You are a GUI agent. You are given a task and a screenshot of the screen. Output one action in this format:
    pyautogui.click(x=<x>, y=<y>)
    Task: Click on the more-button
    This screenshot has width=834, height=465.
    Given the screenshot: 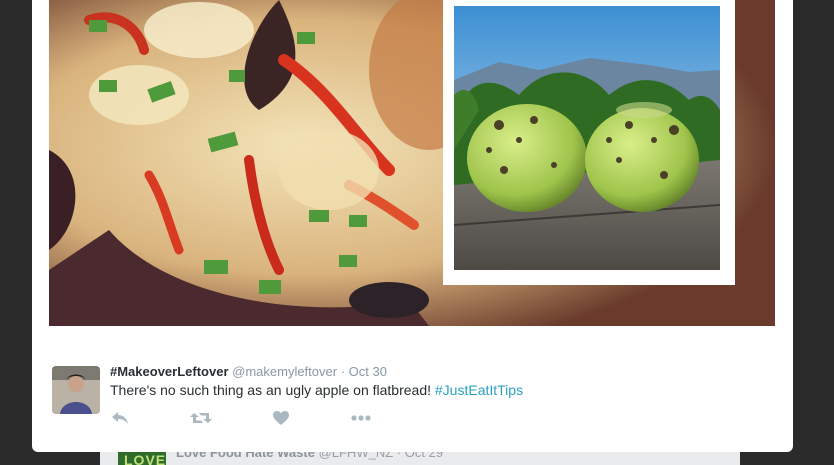 What is the action you would take?
    pyautogui.click(x=362, y=420)
    